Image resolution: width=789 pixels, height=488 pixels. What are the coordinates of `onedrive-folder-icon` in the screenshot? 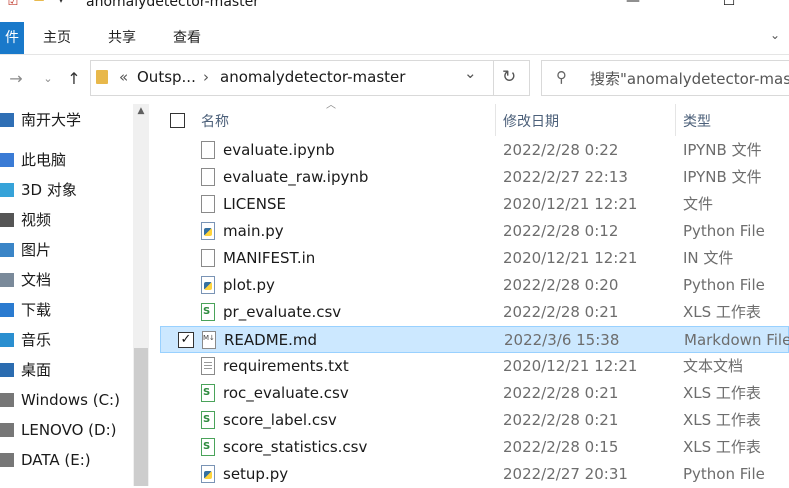 It's located at (7, 120).